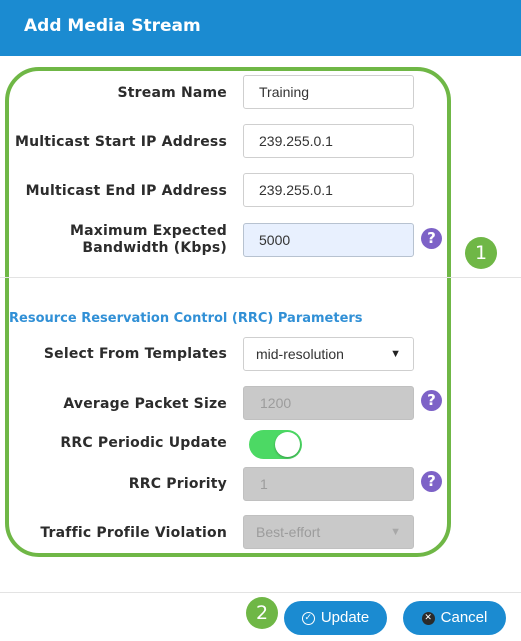  Describe the element at coordinates (120, 142) in the screenshot. I see `start-ip-label: Multicast Start IP Address` at that location.